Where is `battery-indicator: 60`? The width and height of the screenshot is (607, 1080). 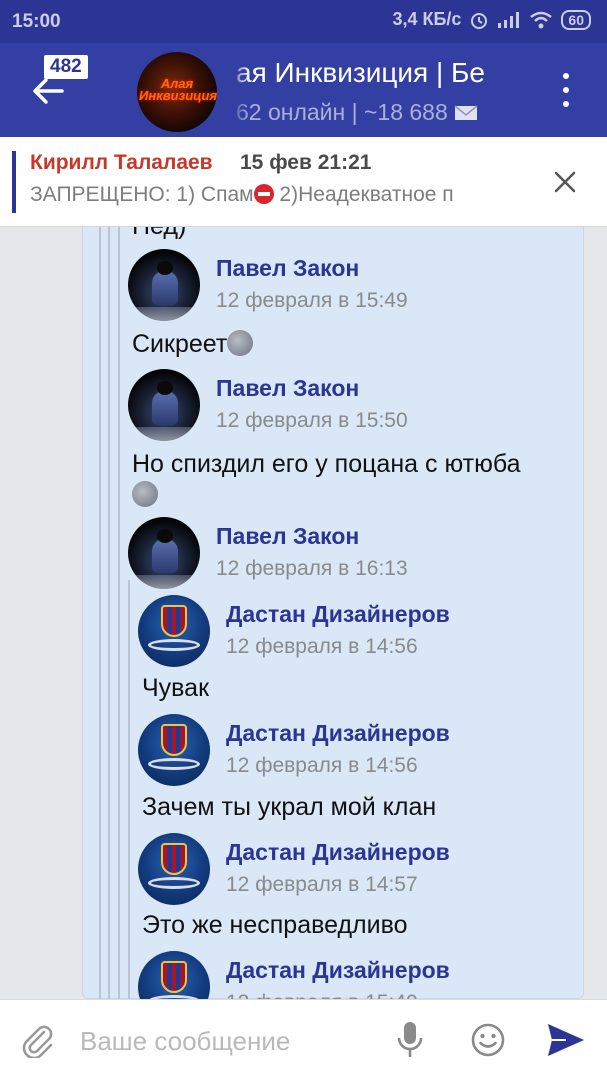 battery-indicator: 60 is located at coordinates (576, 19).